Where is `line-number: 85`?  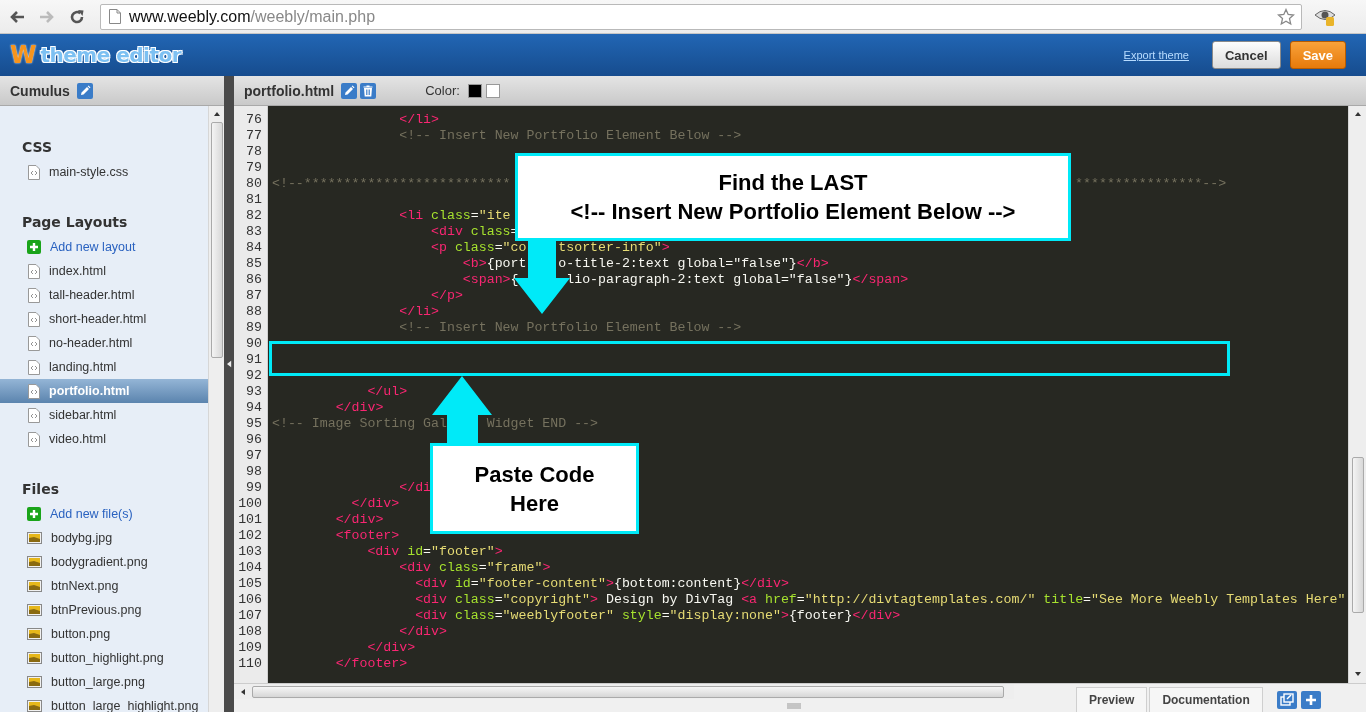
line-number: 85 is located at coordinates (254, 264).